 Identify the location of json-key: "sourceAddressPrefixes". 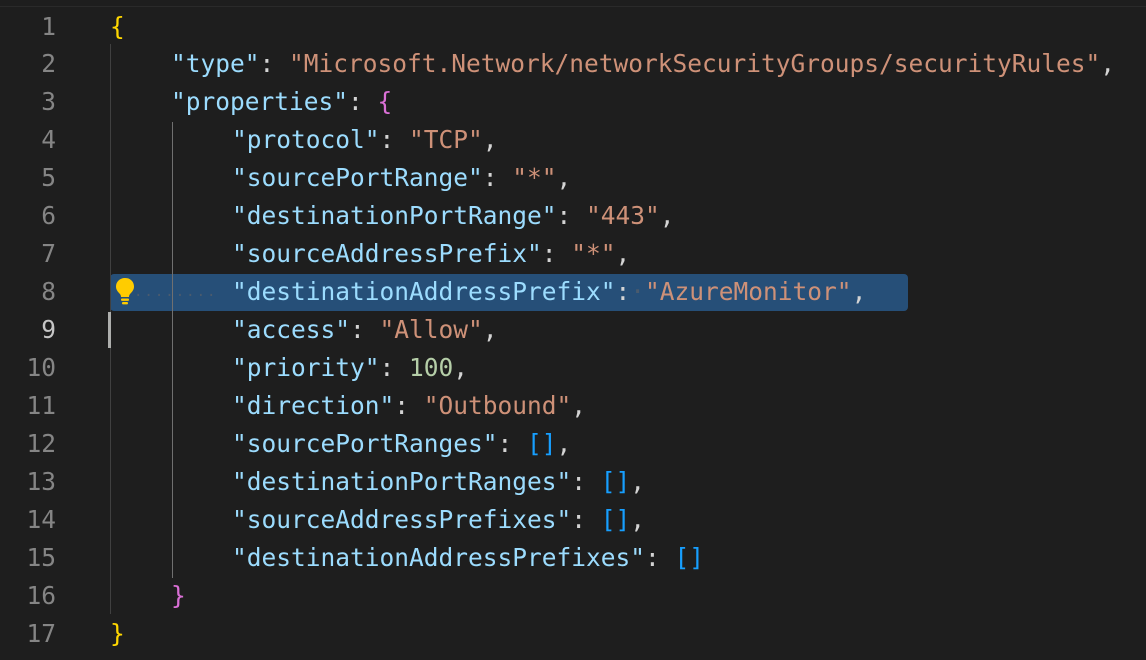
(402, 519).